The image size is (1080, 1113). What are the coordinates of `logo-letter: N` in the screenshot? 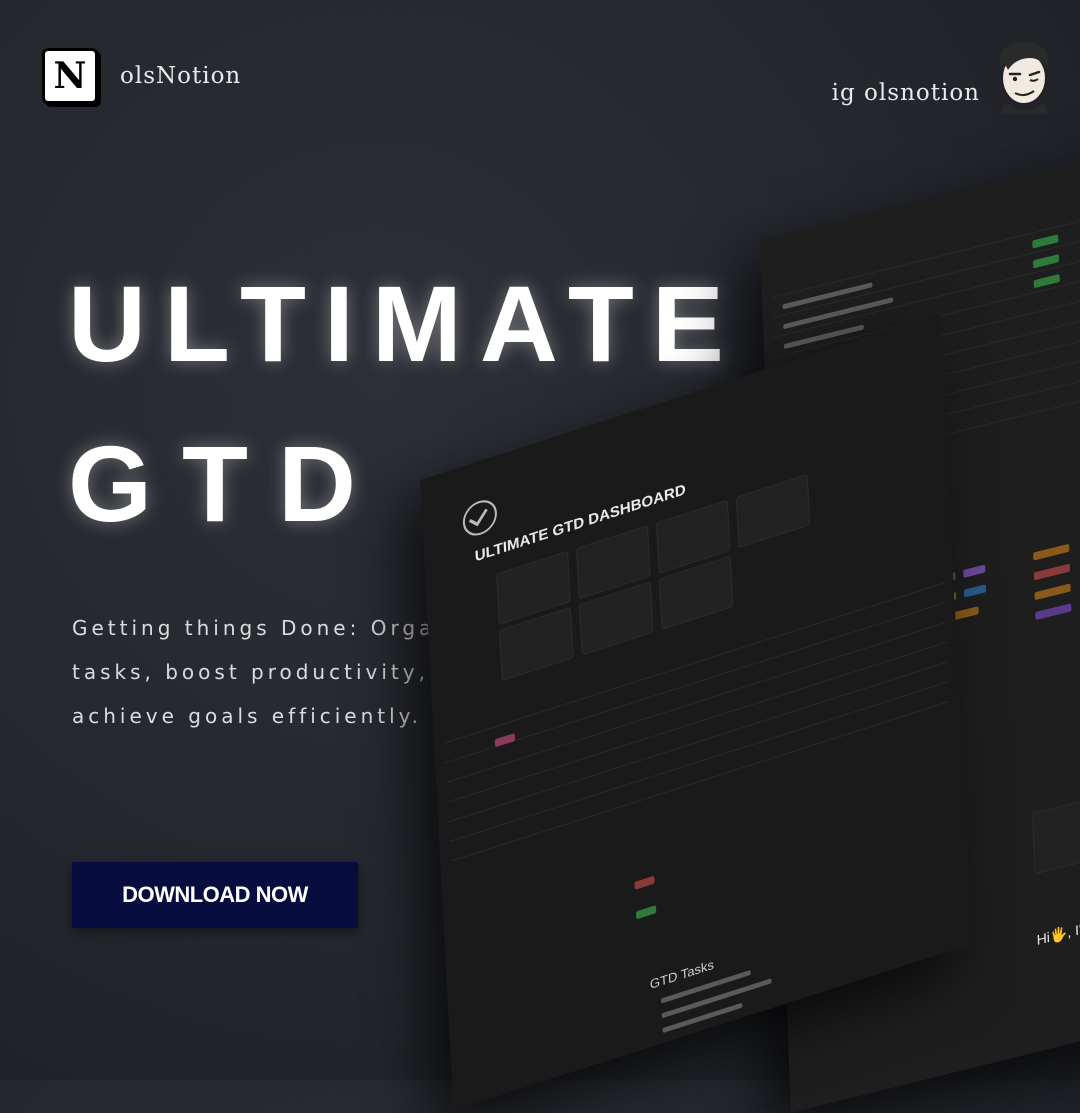 It's located at (70, 76).